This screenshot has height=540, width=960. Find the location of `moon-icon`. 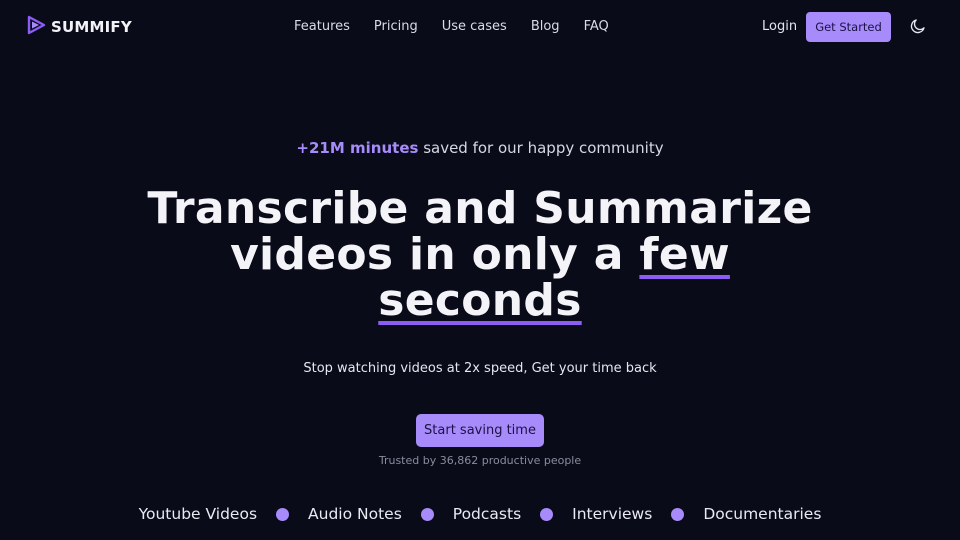

moon-icon is located at coordinates (918, 29).